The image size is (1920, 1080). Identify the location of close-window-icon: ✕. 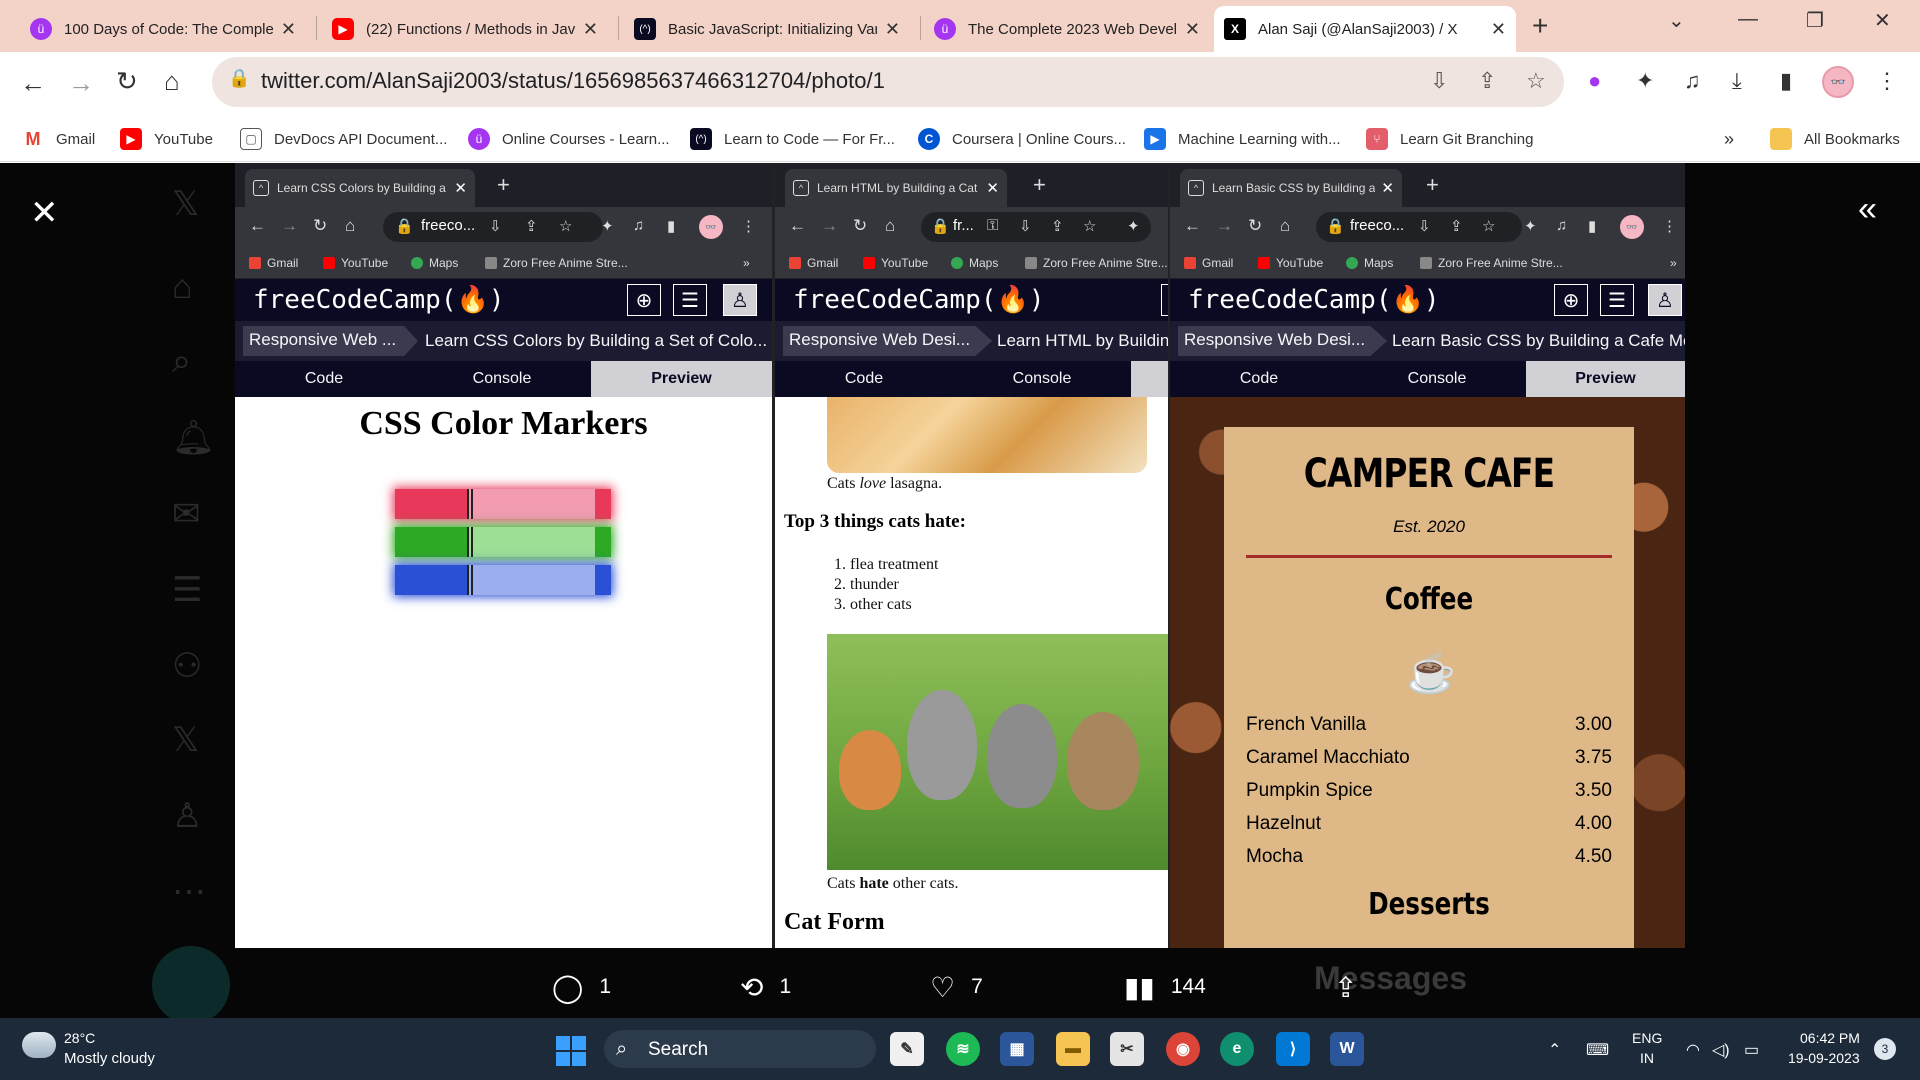
(1882, 20).